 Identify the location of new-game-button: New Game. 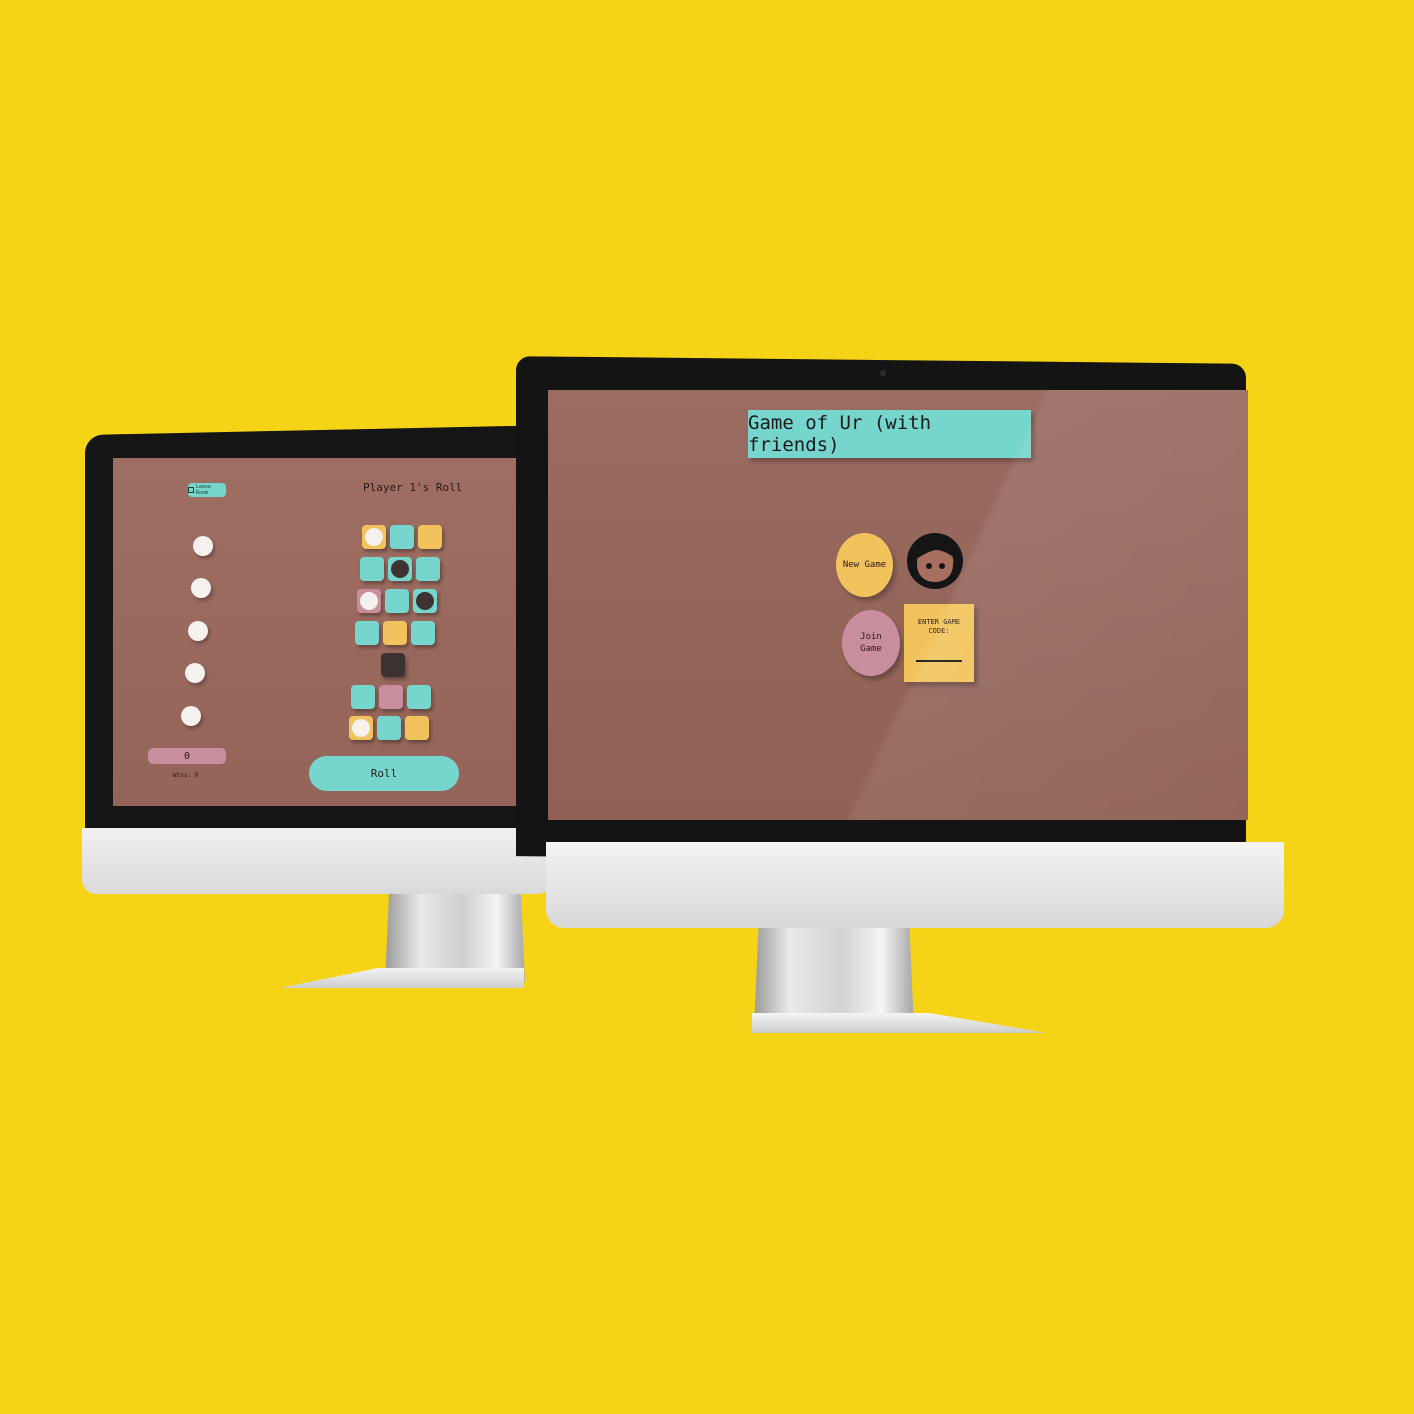
(864, 565).